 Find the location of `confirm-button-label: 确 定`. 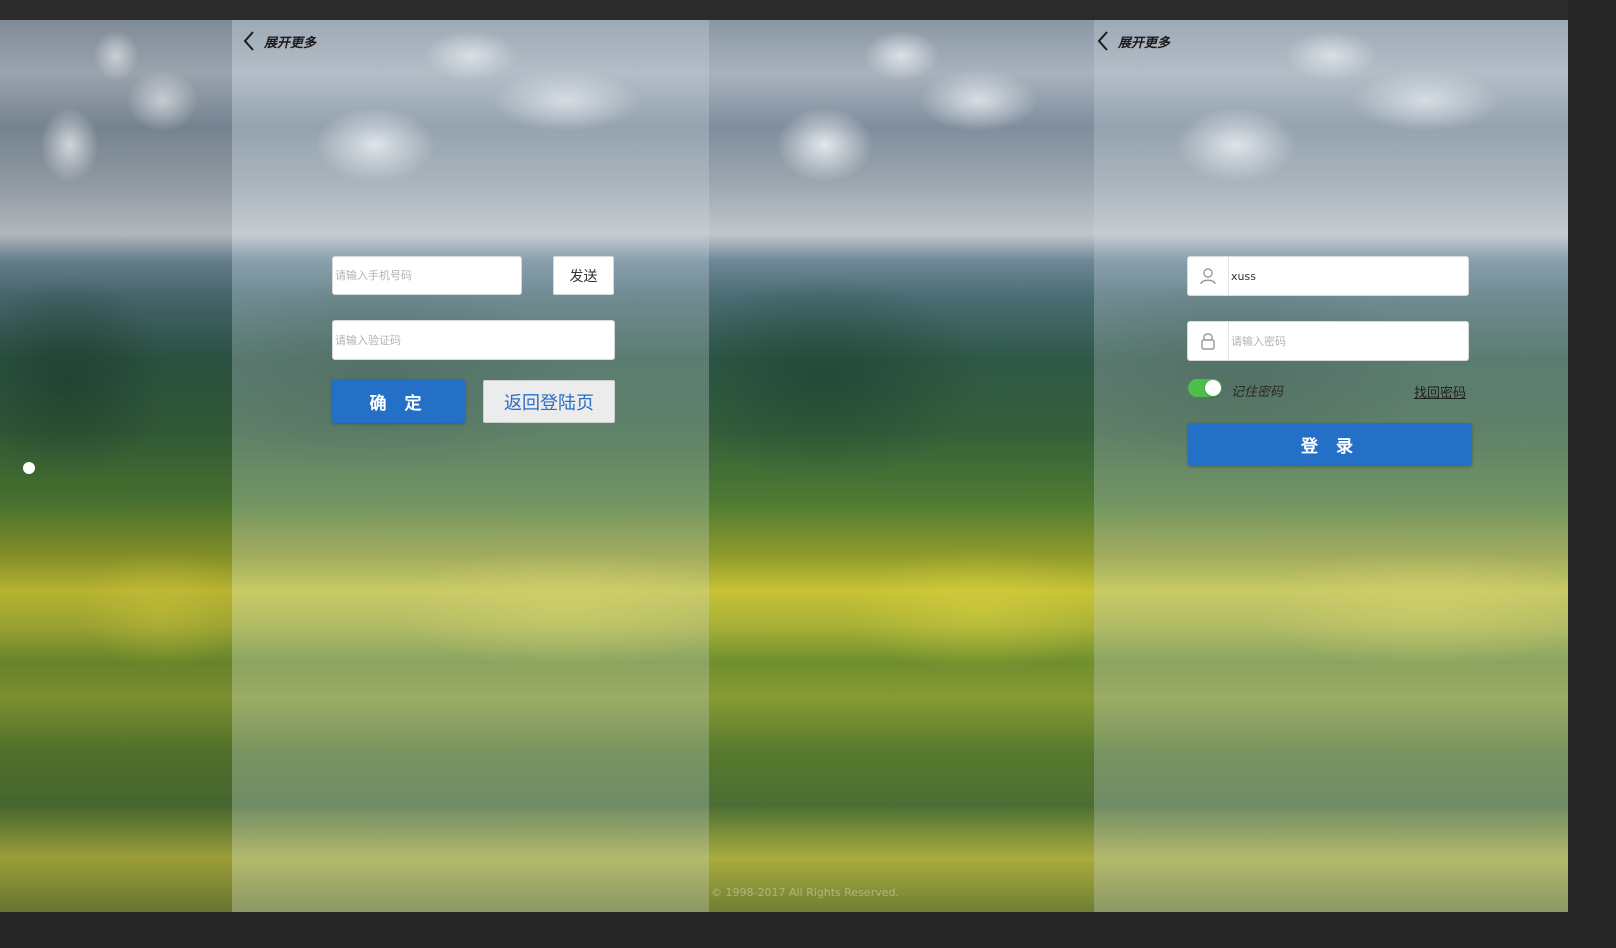

confirm-button-label: 确 定 is located at coordinates (398, 404).